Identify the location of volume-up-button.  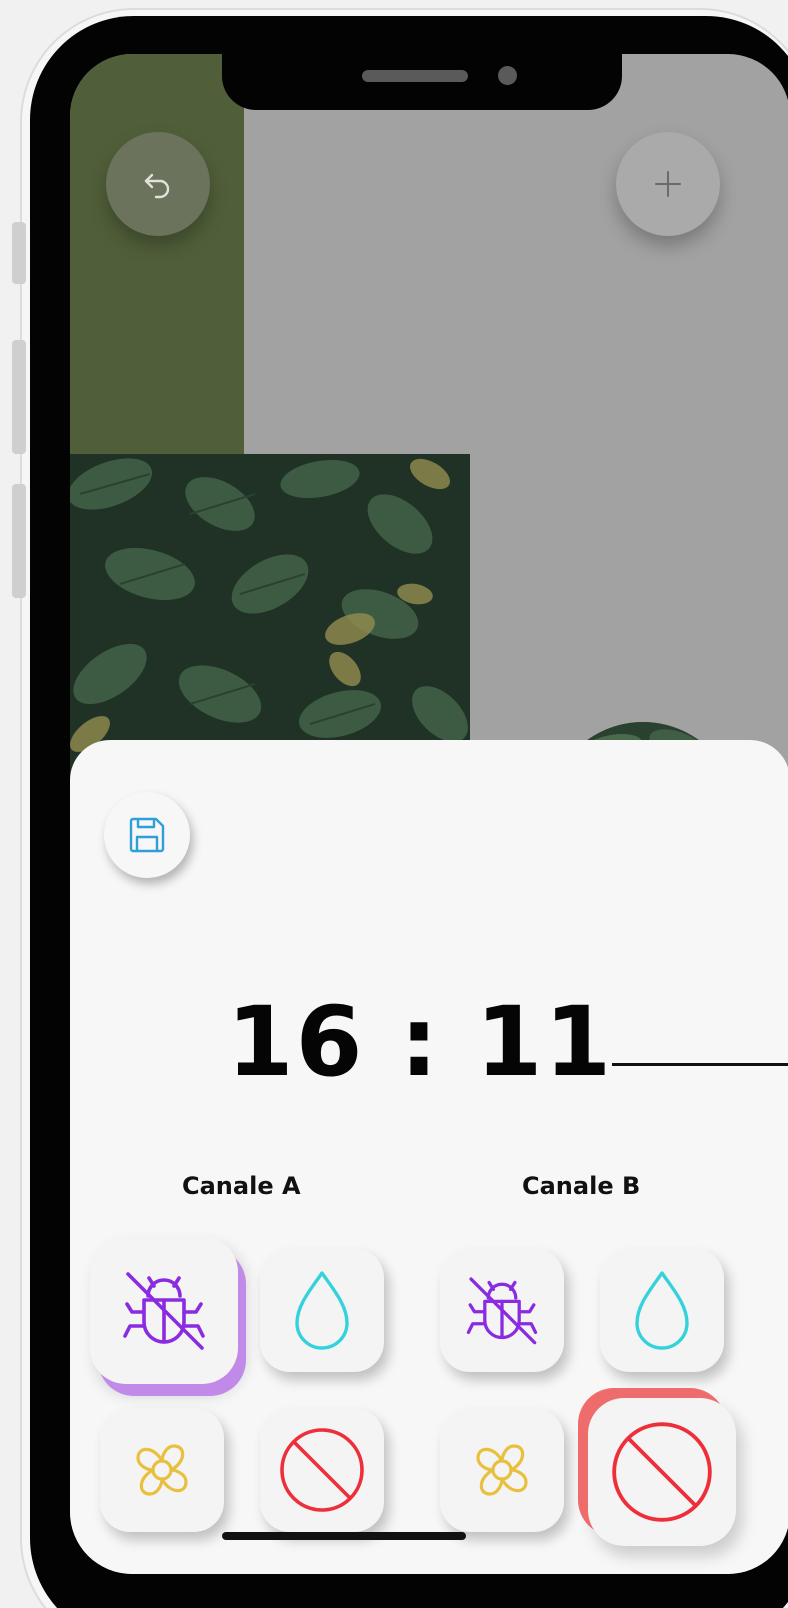
(19, 397).